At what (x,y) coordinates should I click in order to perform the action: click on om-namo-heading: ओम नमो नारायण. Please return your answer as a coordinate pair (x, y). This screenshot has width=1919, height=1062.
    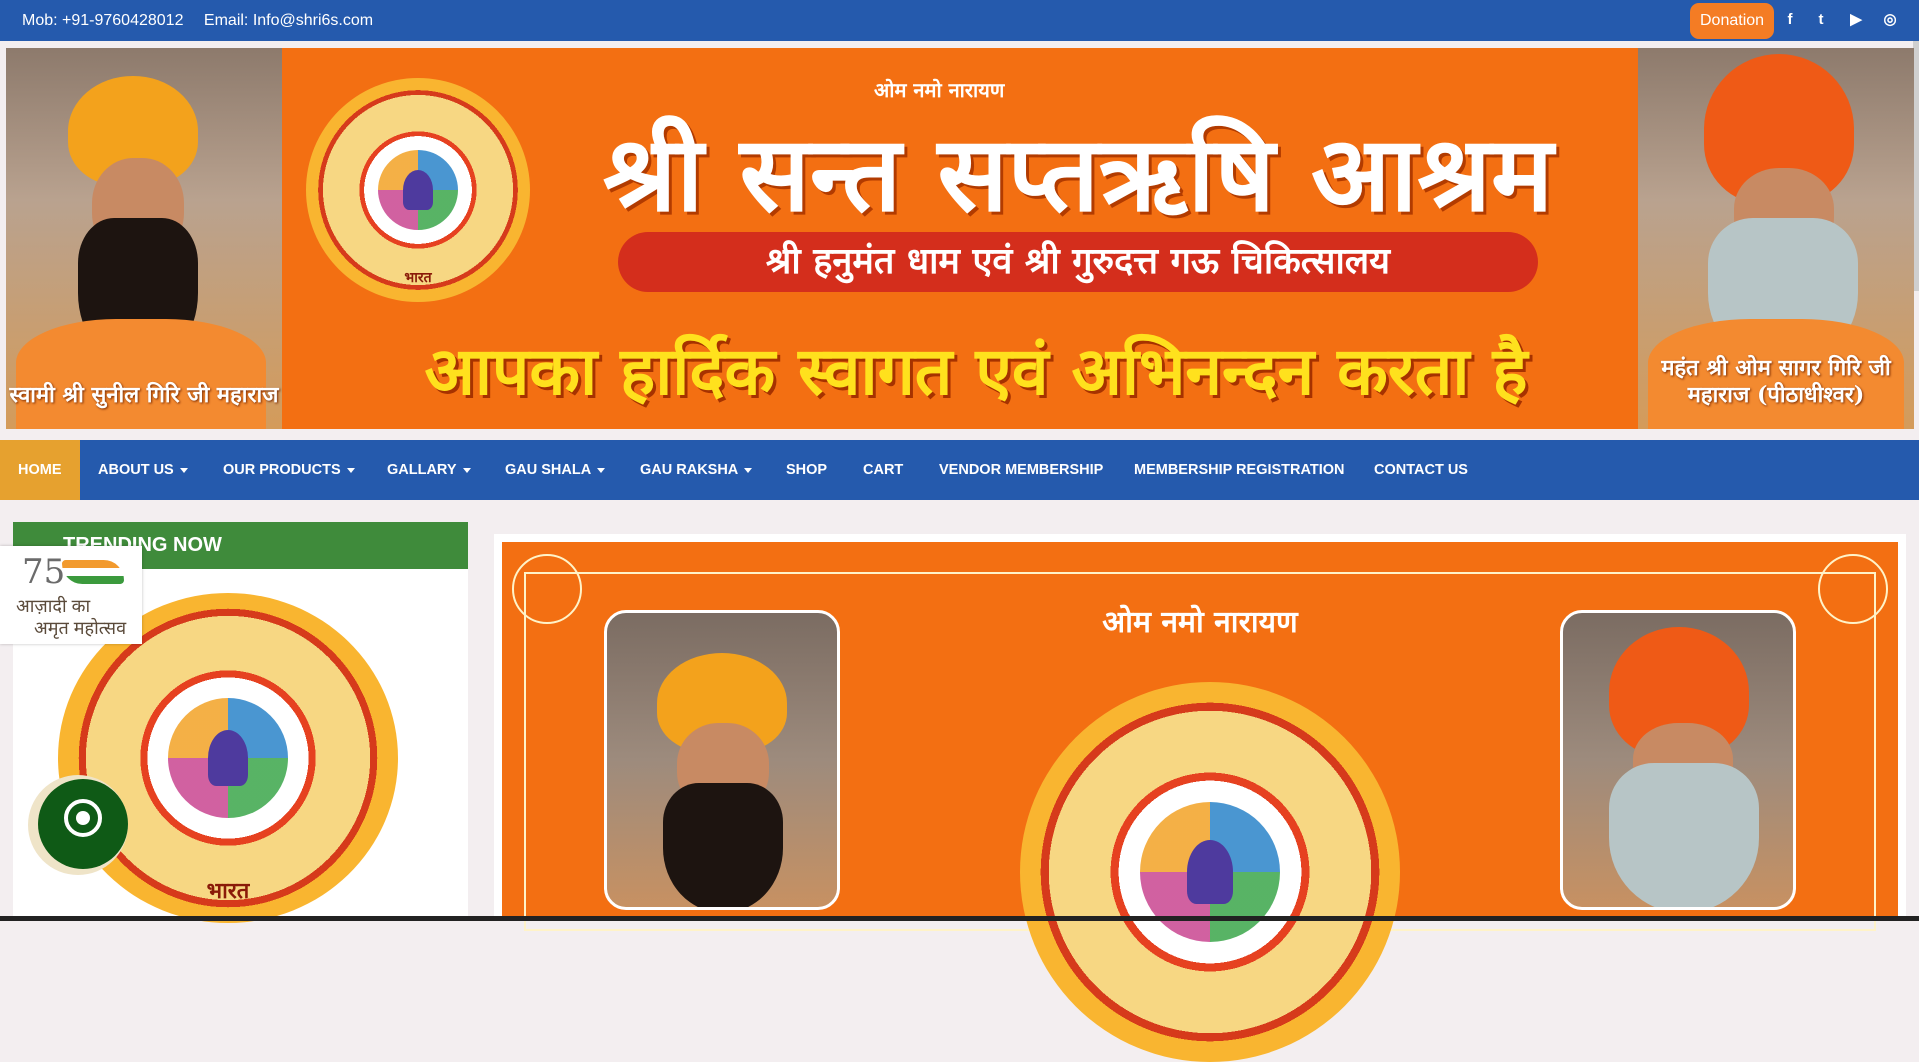
    Looking at the image, I should click on (939, 89).